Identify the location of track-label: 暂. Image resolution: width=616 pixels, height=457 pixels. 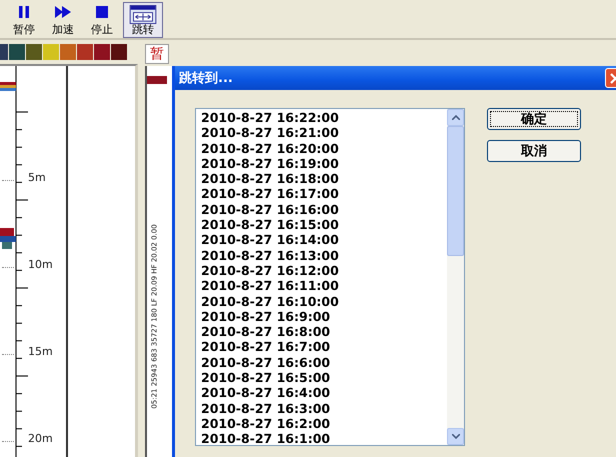
(157, 54).